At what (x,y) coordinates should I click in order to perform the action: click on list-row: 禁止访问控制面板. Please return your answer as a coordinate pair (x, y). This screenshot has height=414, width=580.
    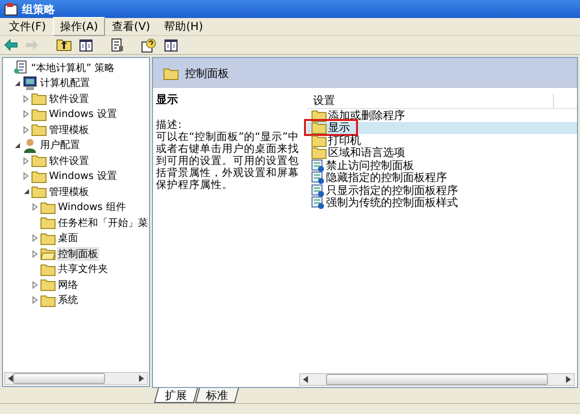
    Looking at the image, I should click on (442, 165).